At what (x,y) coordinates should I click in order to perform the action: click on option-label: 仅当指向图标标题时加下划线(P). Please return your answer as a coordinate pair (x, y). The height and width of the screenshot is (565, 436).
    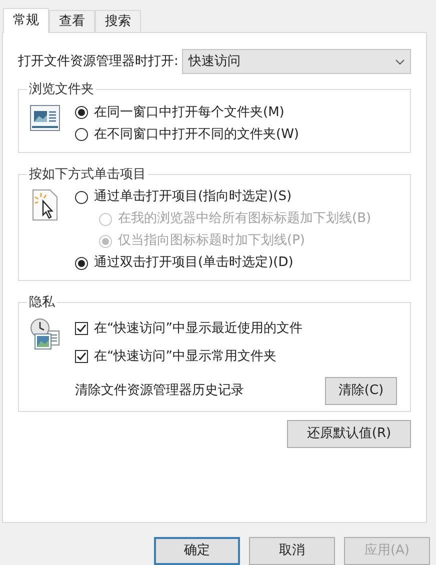
    Looking at the image, I should click on (211, 241).